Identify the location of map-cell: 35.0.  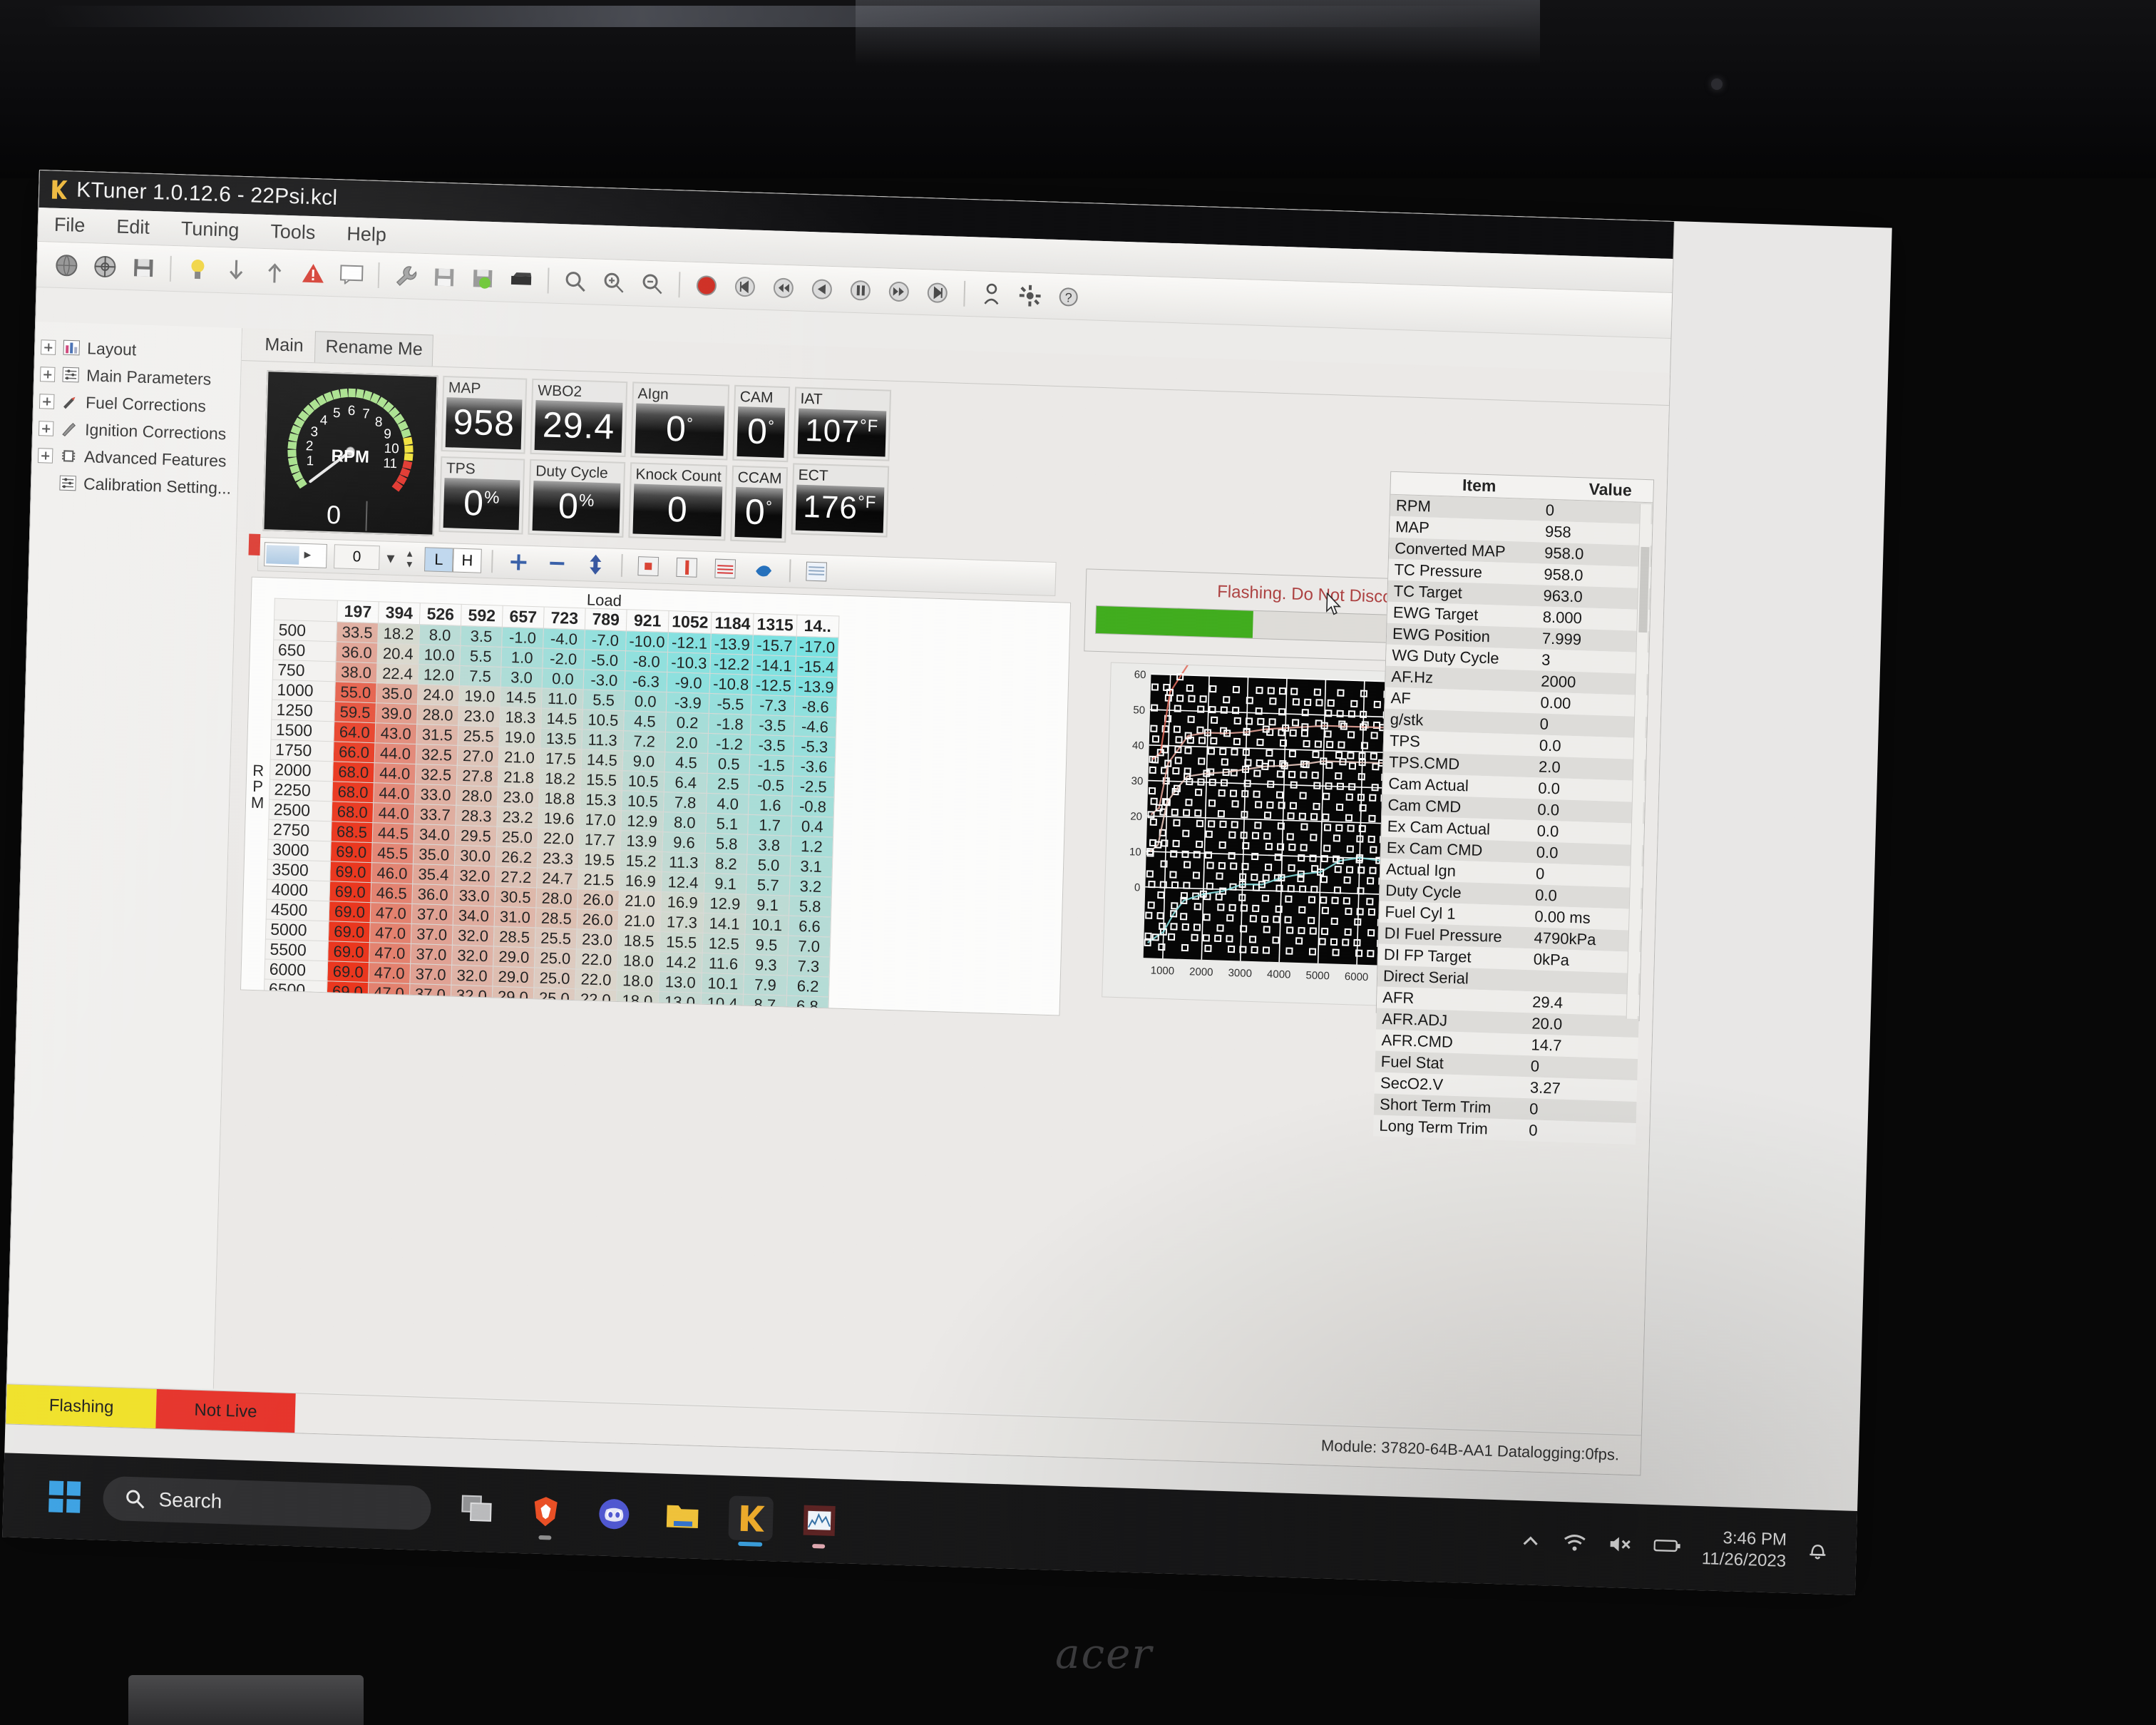
(397, 693).